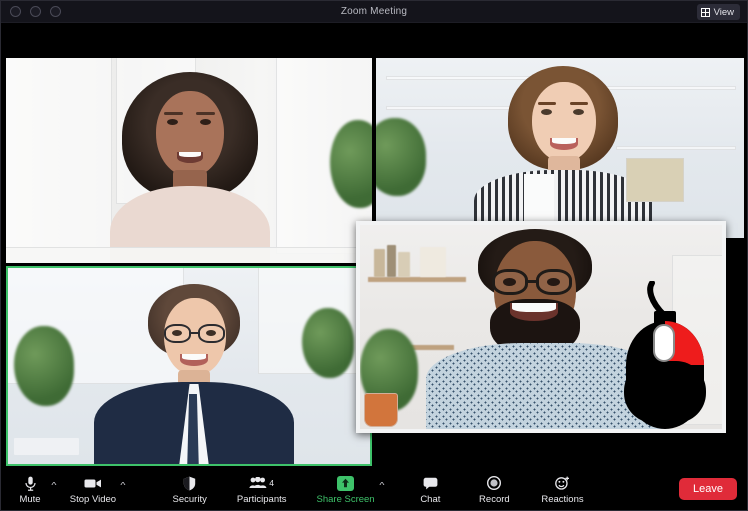 The image size is (748, 511). What do you see at coordinates (93, 499) in the screenshot?
I see `stop-video-label: Stop Video` at bounding box center [93, 499].